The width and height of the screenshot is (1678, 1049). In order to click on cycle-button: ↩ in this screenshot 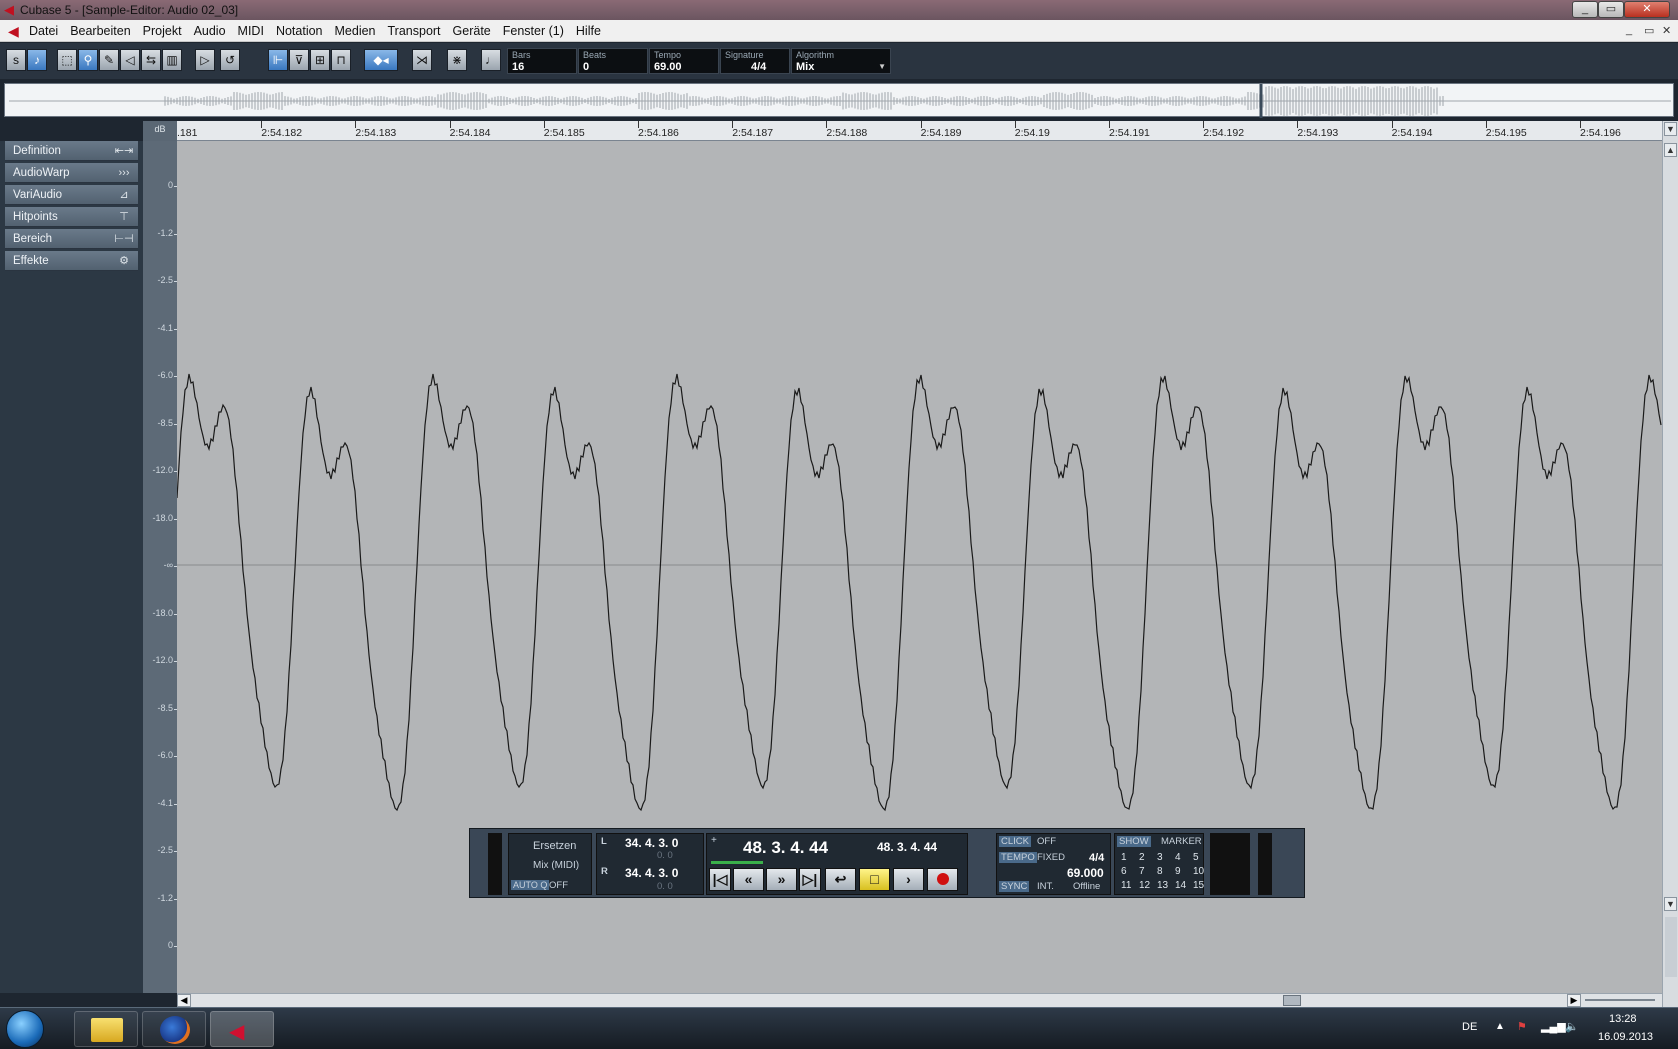, I will do `click(840, 879)`.